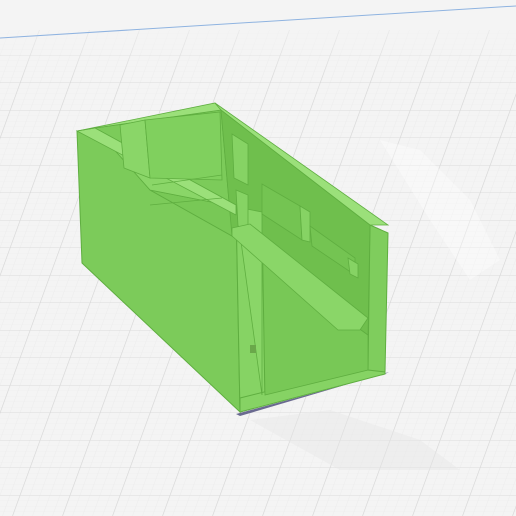  Describe the element at coordinates (183, 146) in the screenshot. I see `model-back-divider-face` at that location.